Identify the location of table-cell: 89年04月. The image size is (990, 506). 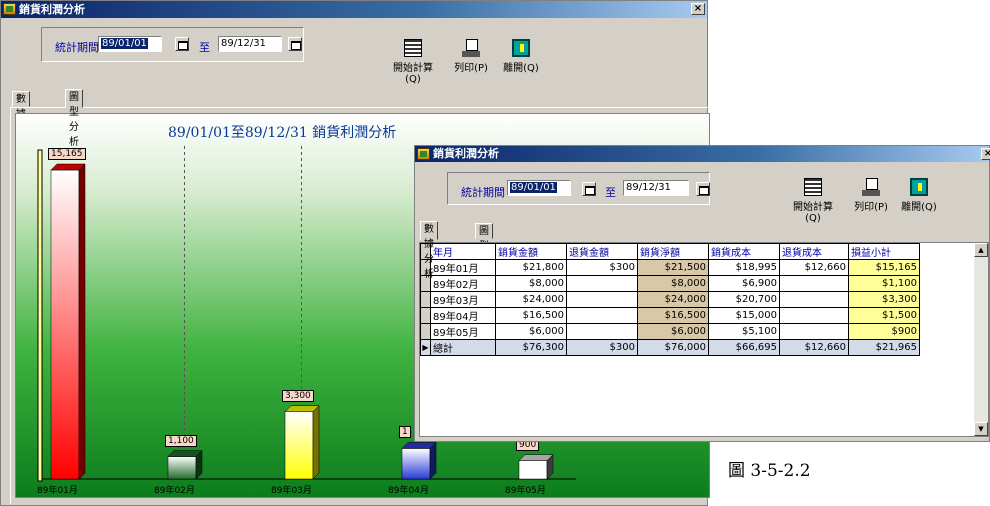
(463, 315).